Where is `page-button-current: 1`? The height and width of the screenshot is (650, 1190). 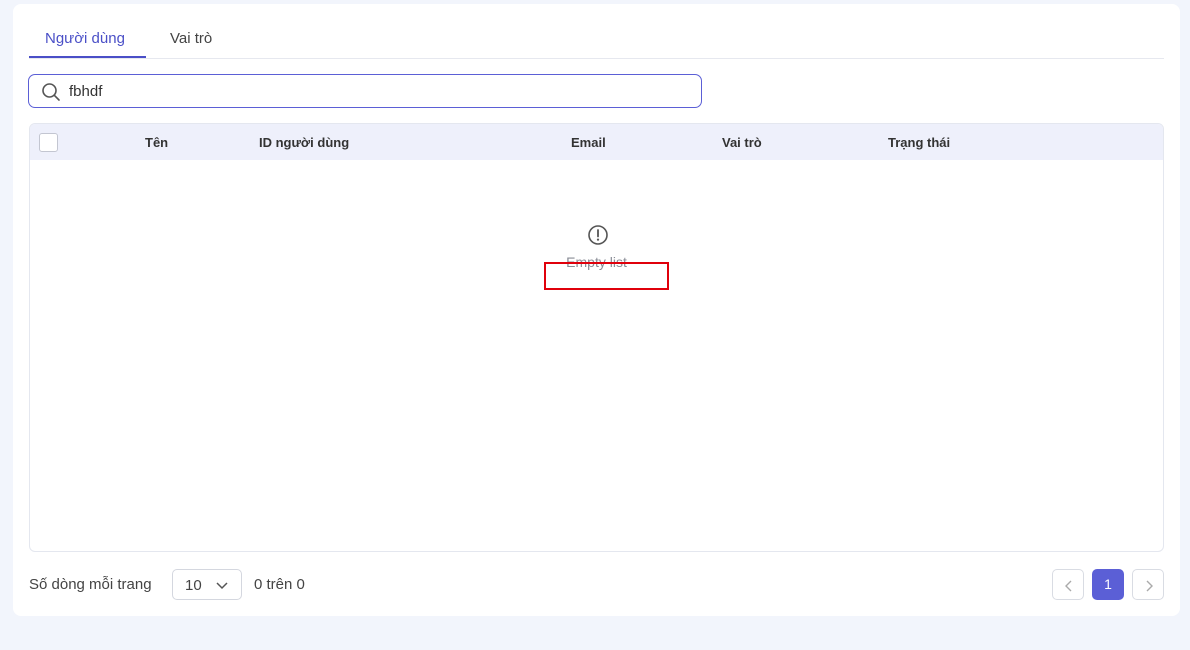 page-button-current: 1 is located at coordinates (1108, 584).